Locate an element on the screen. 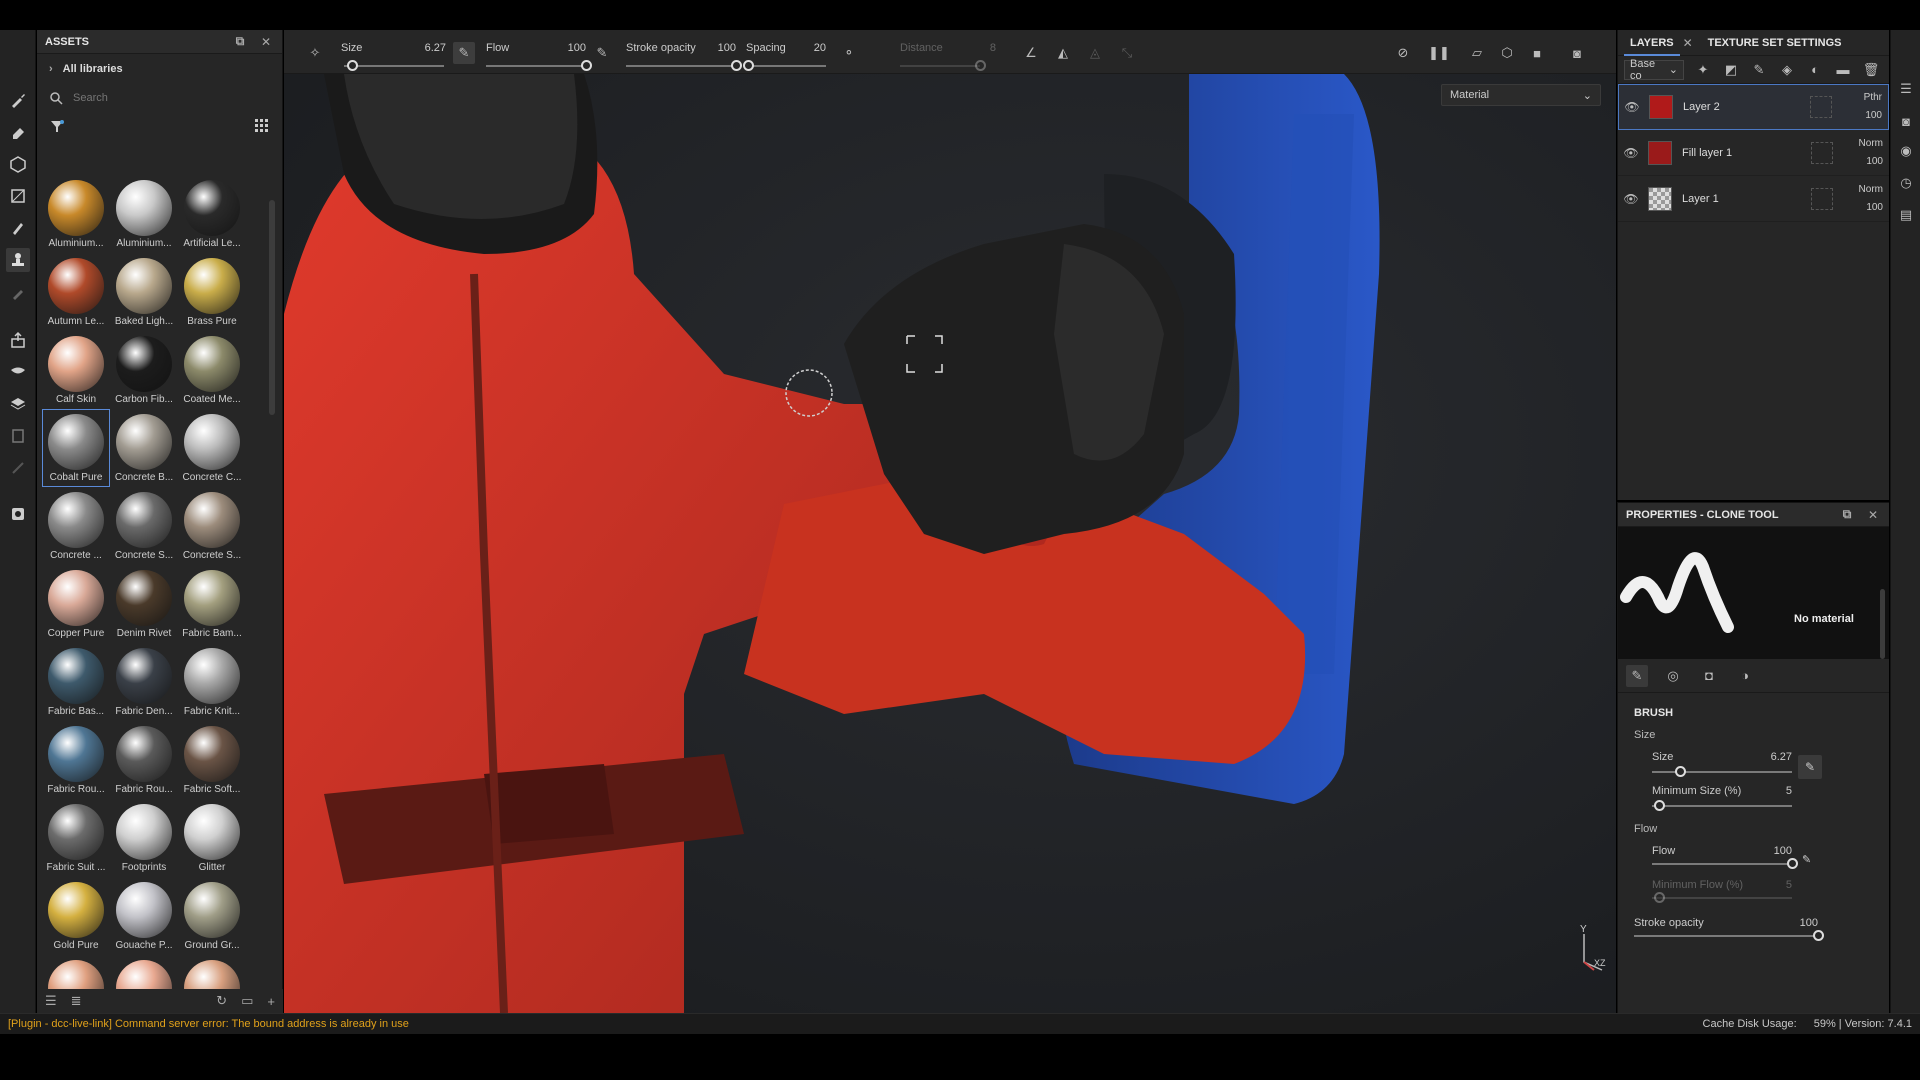  add-fill-layer-icon: ◈ is located at coordinates (1787, 70).